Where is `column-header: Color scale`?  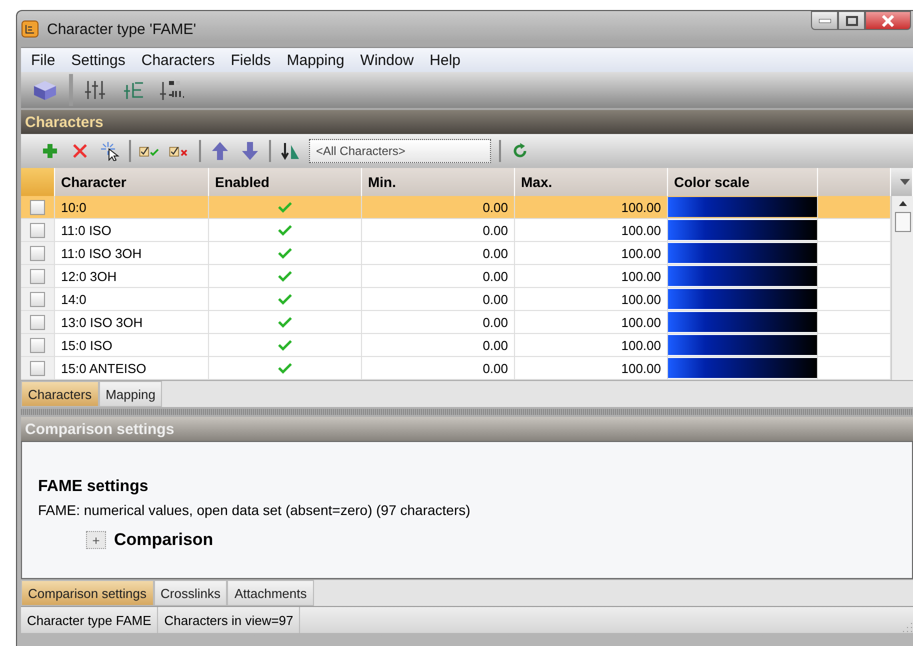 column-header: Color scale is located at coordinates (743, 182).